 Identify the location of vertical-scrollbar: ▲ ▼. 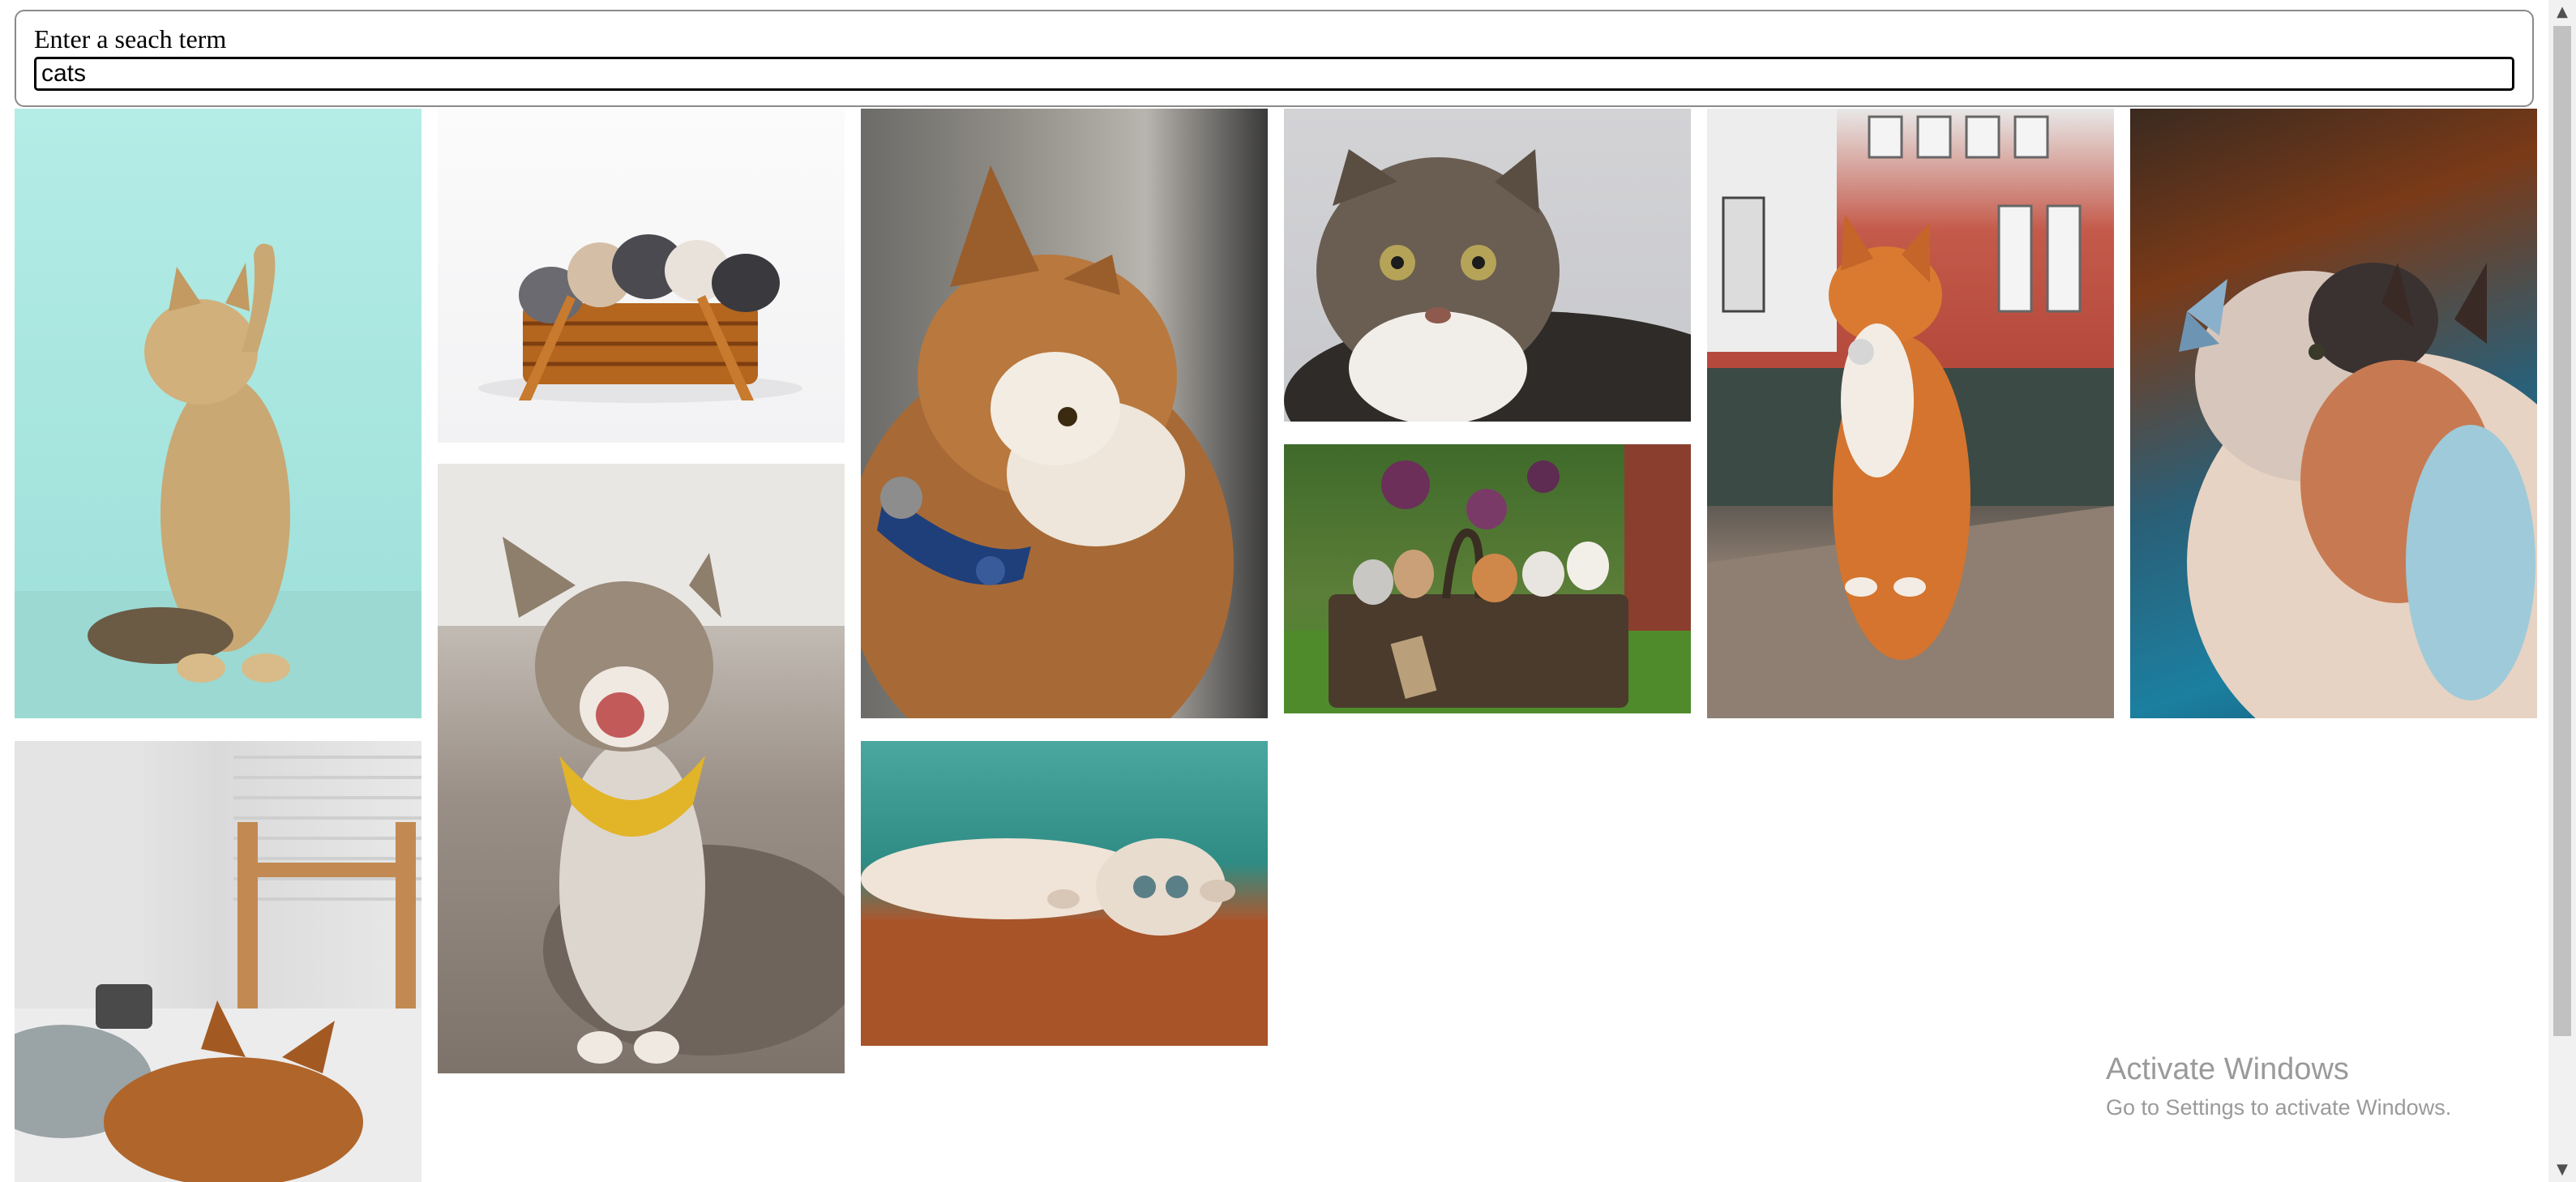
(2562, 591).